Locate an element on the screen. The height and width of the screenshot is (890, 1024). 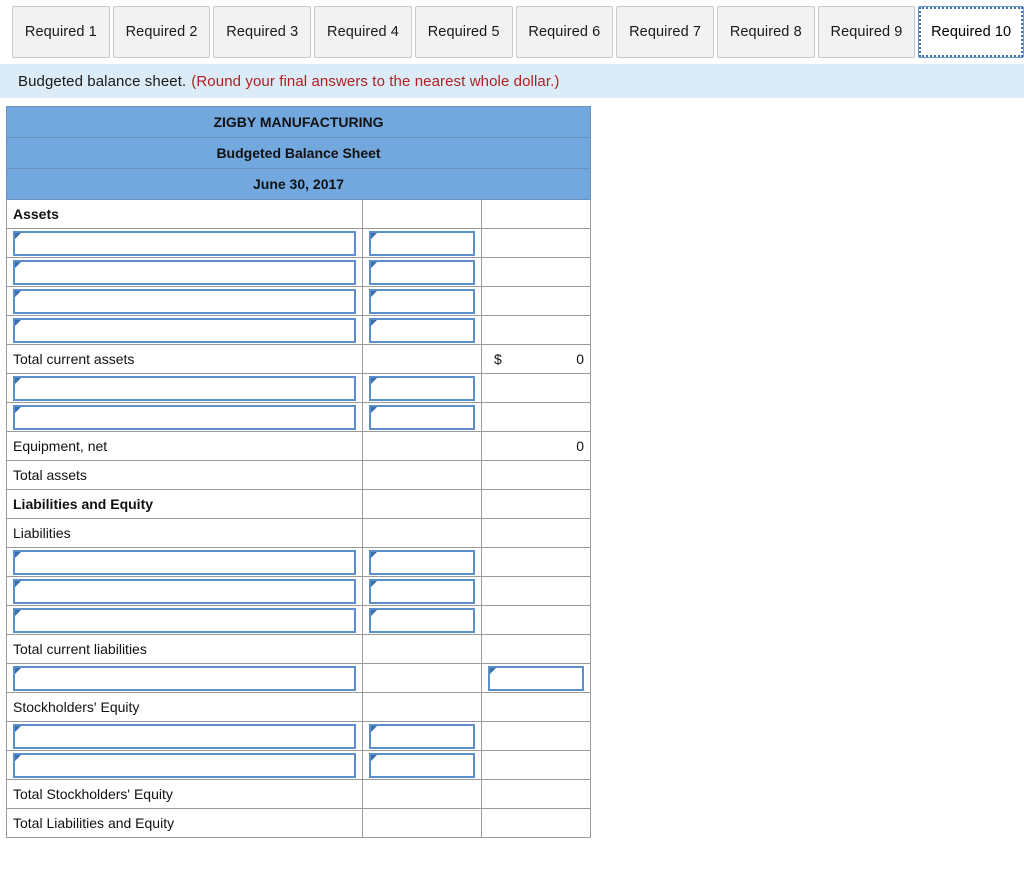
row-input-equity-item-1-amount is located at coordinates (422, 736).